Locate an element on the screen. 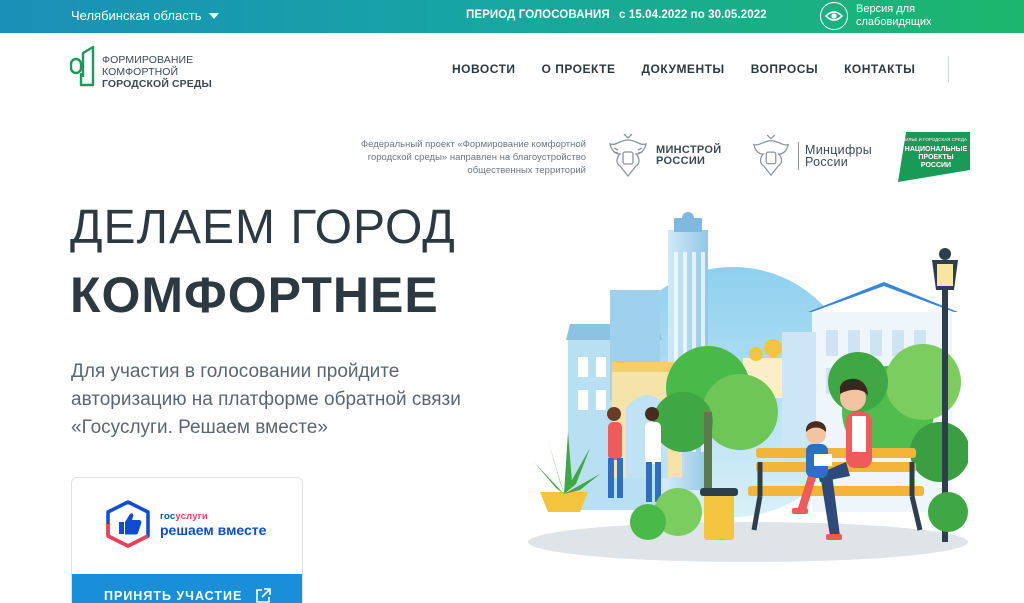 This screenshot has width=1024, height=603. site-logo: Формирование комфортной городской среды is located at coordinates (141, 67).